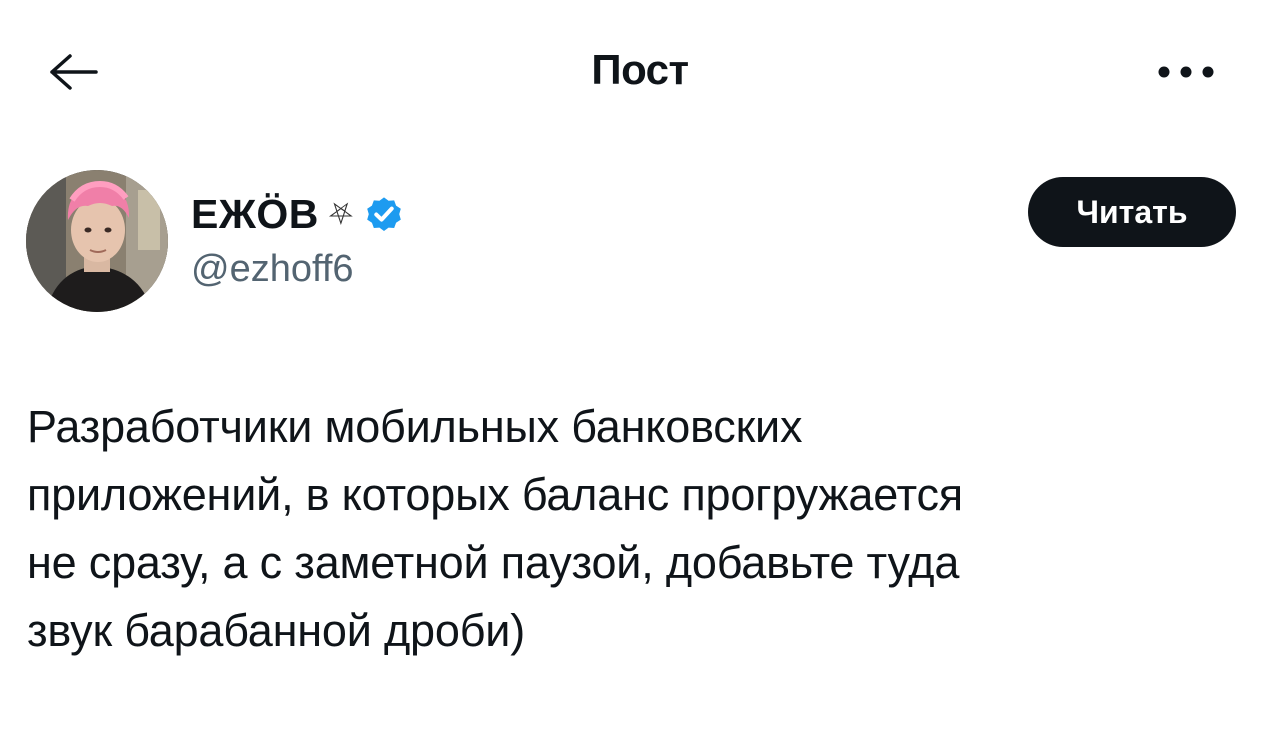  What do you see at coordinates (272, 269) in the screenshot?
I see `user-handle: @ezhoff6` at bounding box center [272, 269].